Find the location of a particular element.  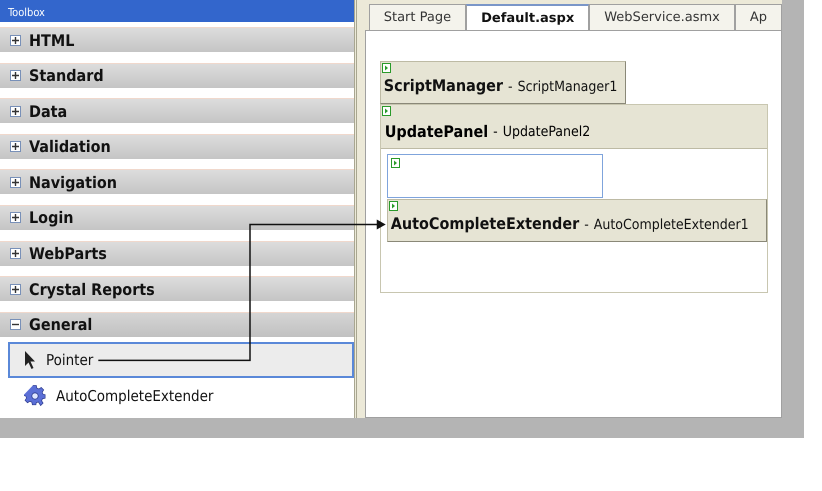

document-tab: Default.aspx is located at coordinates (528, 17).